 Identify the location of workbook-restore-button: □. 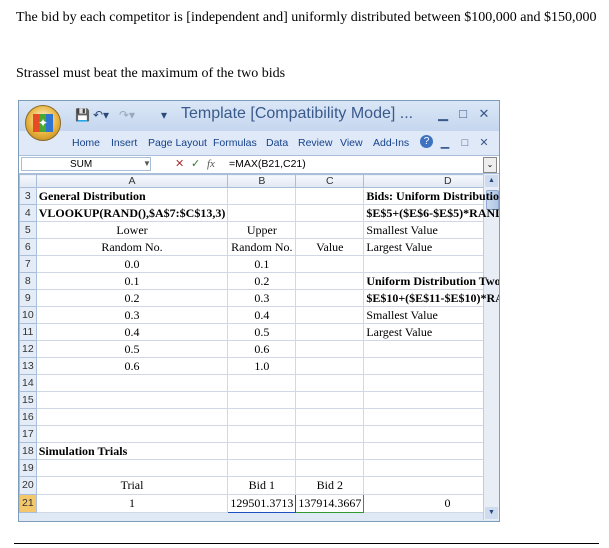
(465, 143).